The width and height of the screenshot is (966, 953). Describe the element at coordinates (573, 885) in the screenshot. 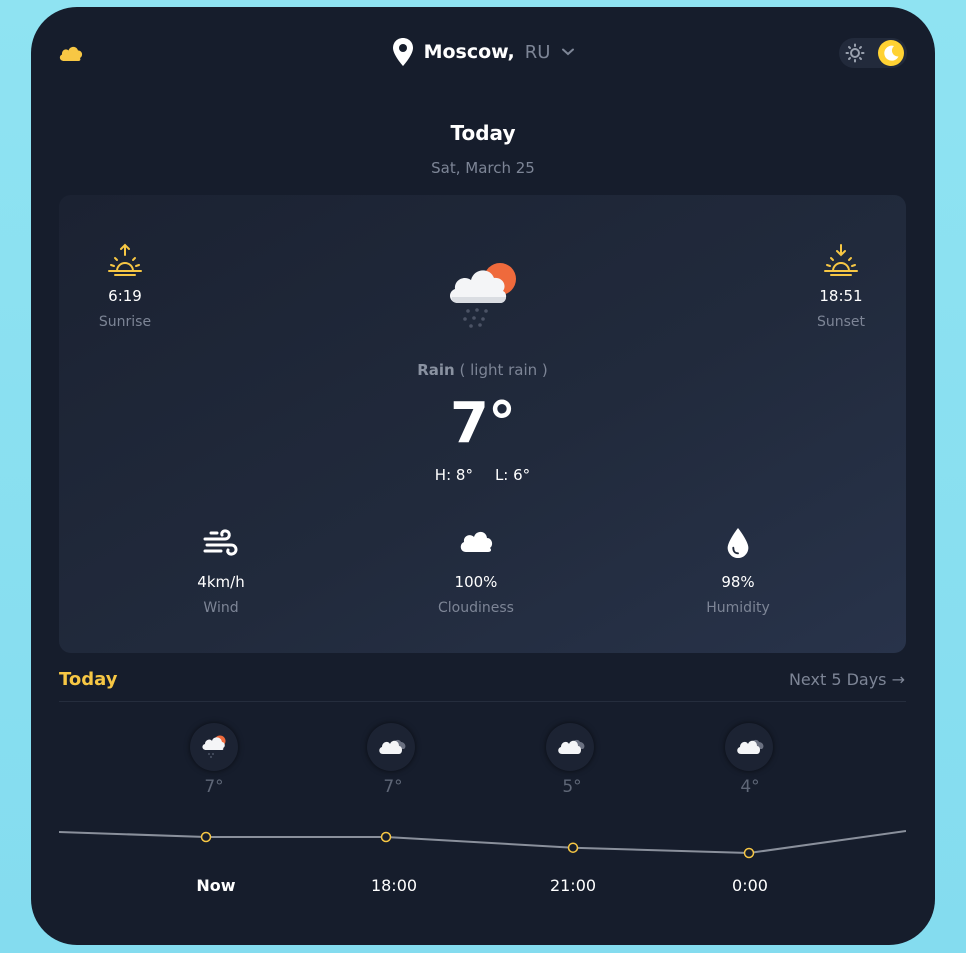

I see `hour-label-2100: 21:00` at that location.